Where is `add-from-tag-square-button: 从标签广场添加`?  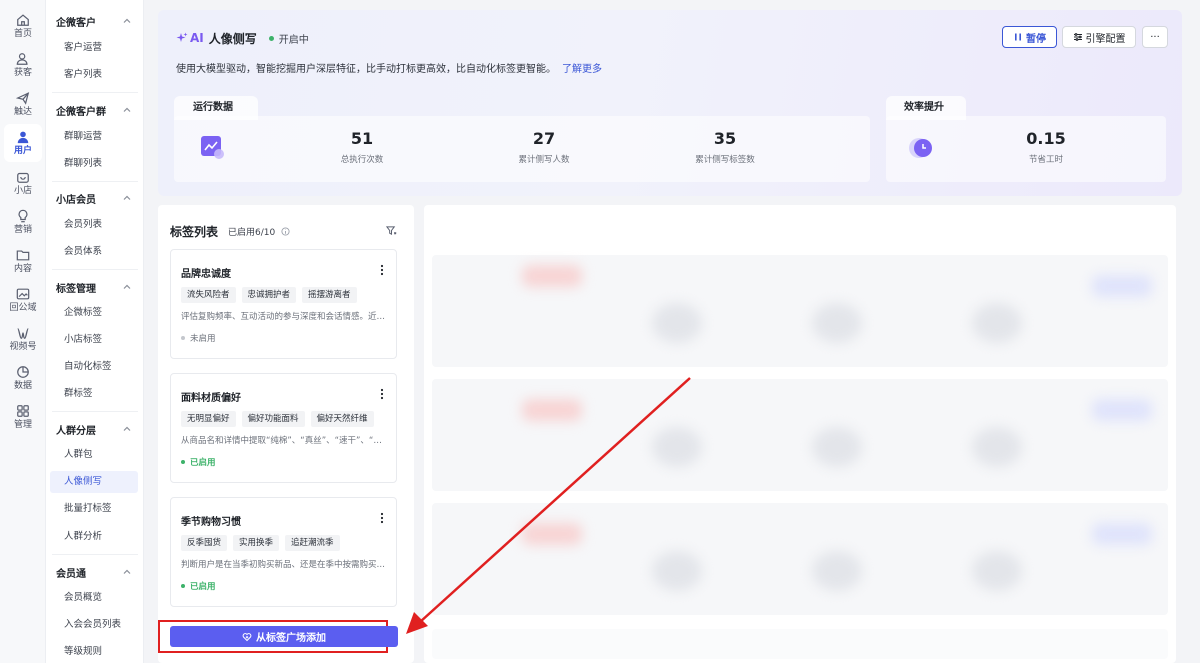 add-from-tag-square-button: 从标签广场添加 is located at coordinates (284, 636).